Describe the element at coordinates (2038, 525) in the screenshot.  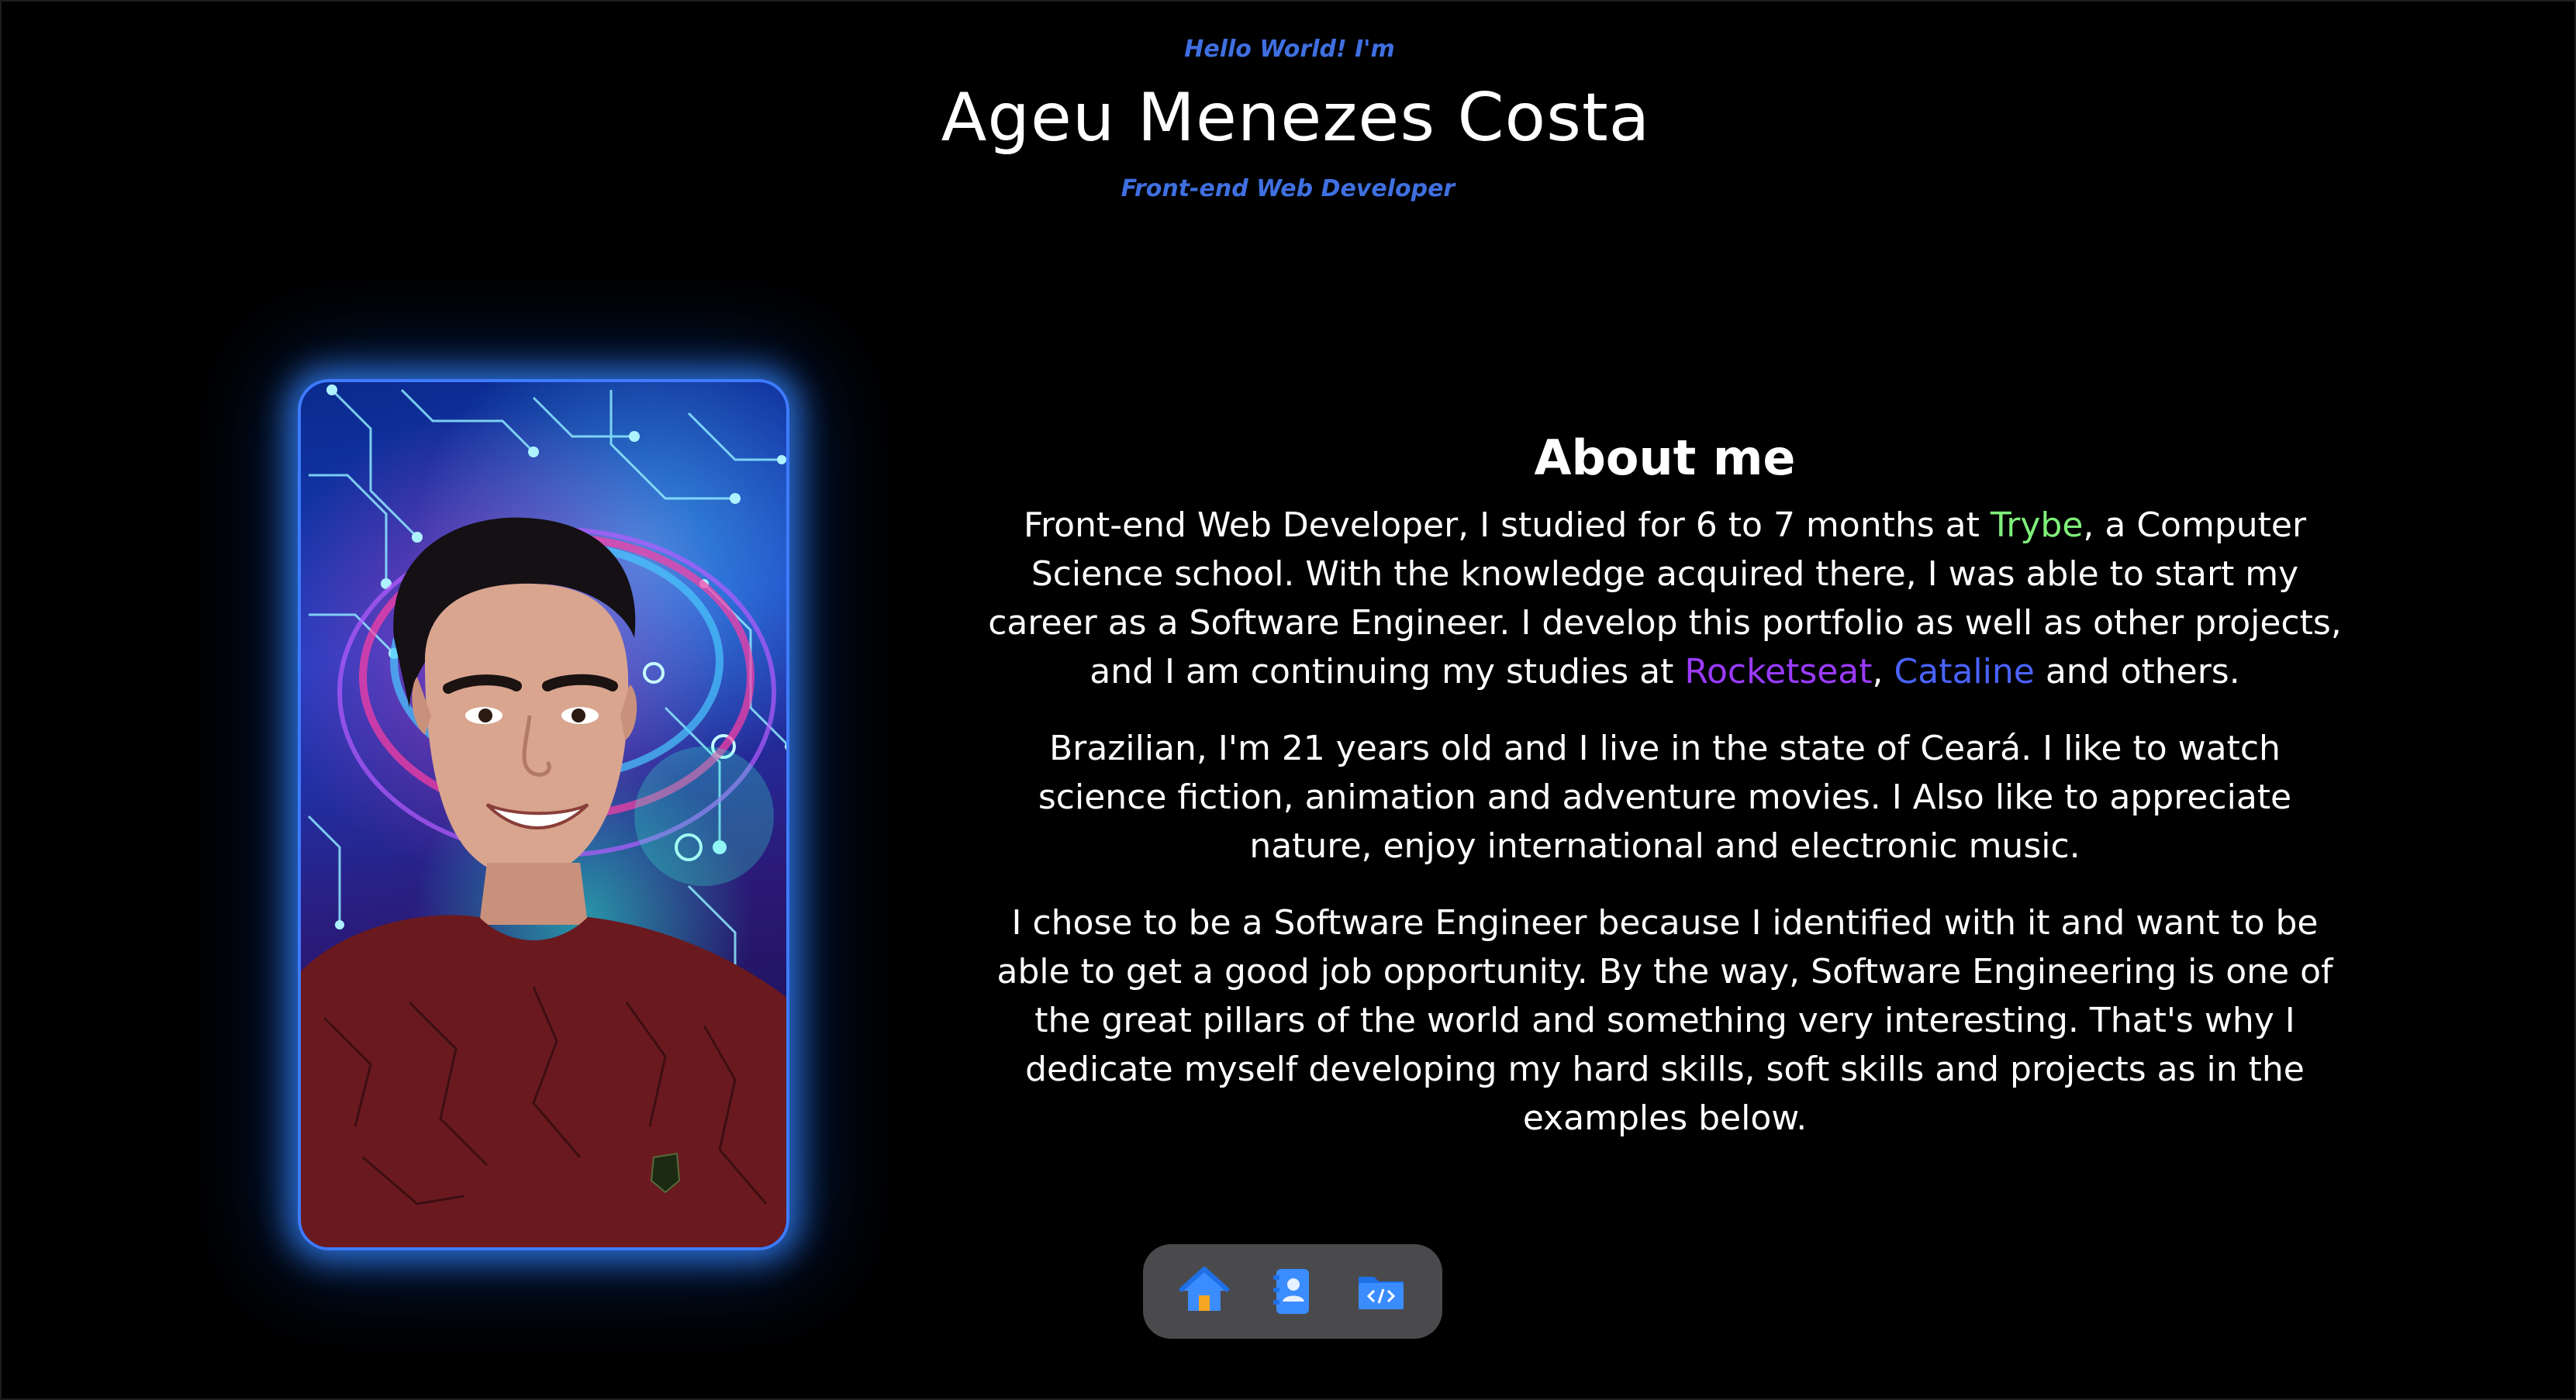
I see `trybe-link: Trybe` at that location.